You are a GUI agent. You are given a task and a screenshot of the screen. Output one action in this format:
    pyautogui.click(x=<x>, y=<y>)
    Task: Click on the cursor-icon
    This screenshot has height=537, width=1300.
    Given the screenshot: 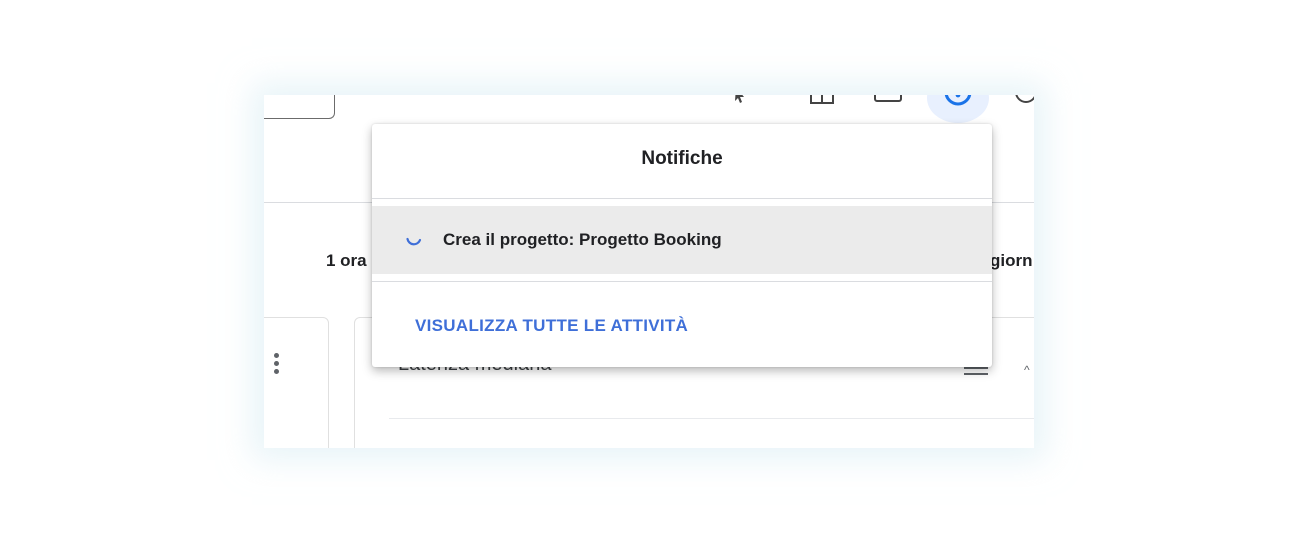 What is the action you would take?
    pyautogui.click(x=741, y=99)
    